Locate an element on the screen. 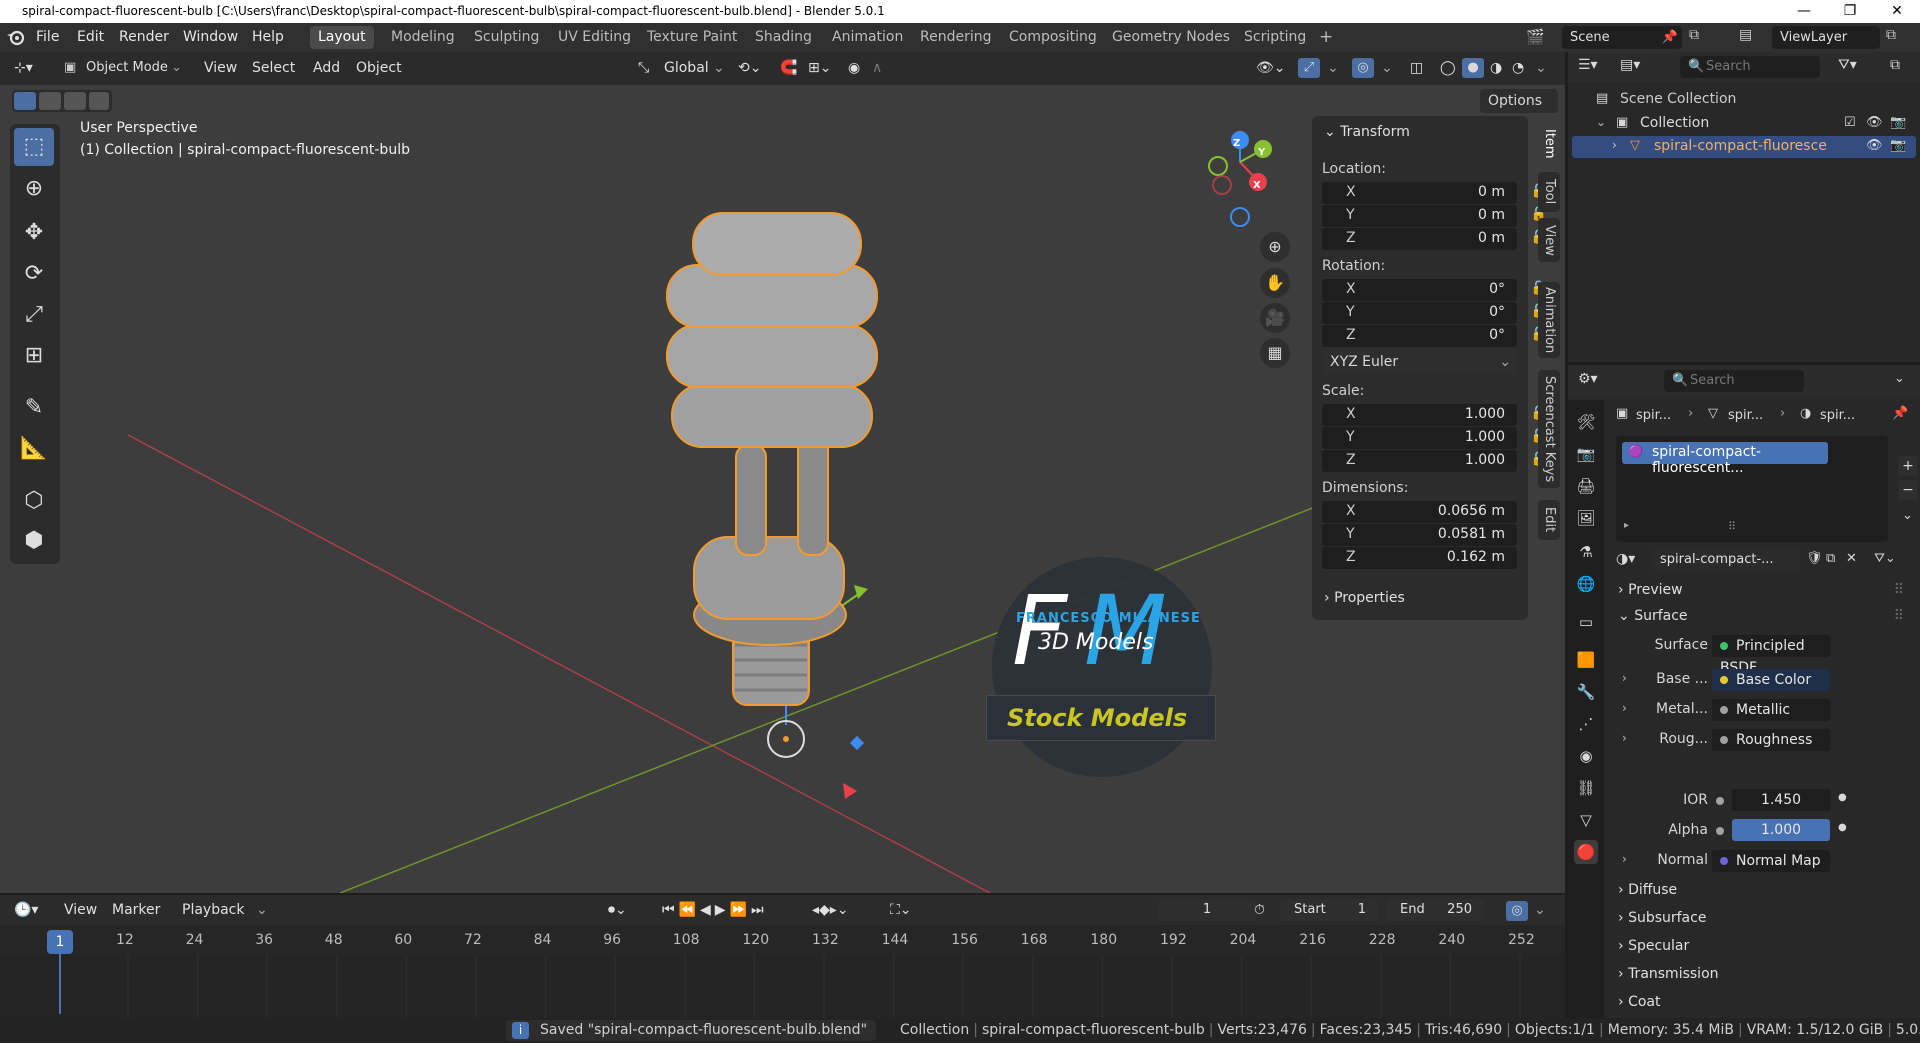 This screenshot has width=1920, height=1043. tab-texture-paint: Texture Paint is located at coordinates (692, 37).